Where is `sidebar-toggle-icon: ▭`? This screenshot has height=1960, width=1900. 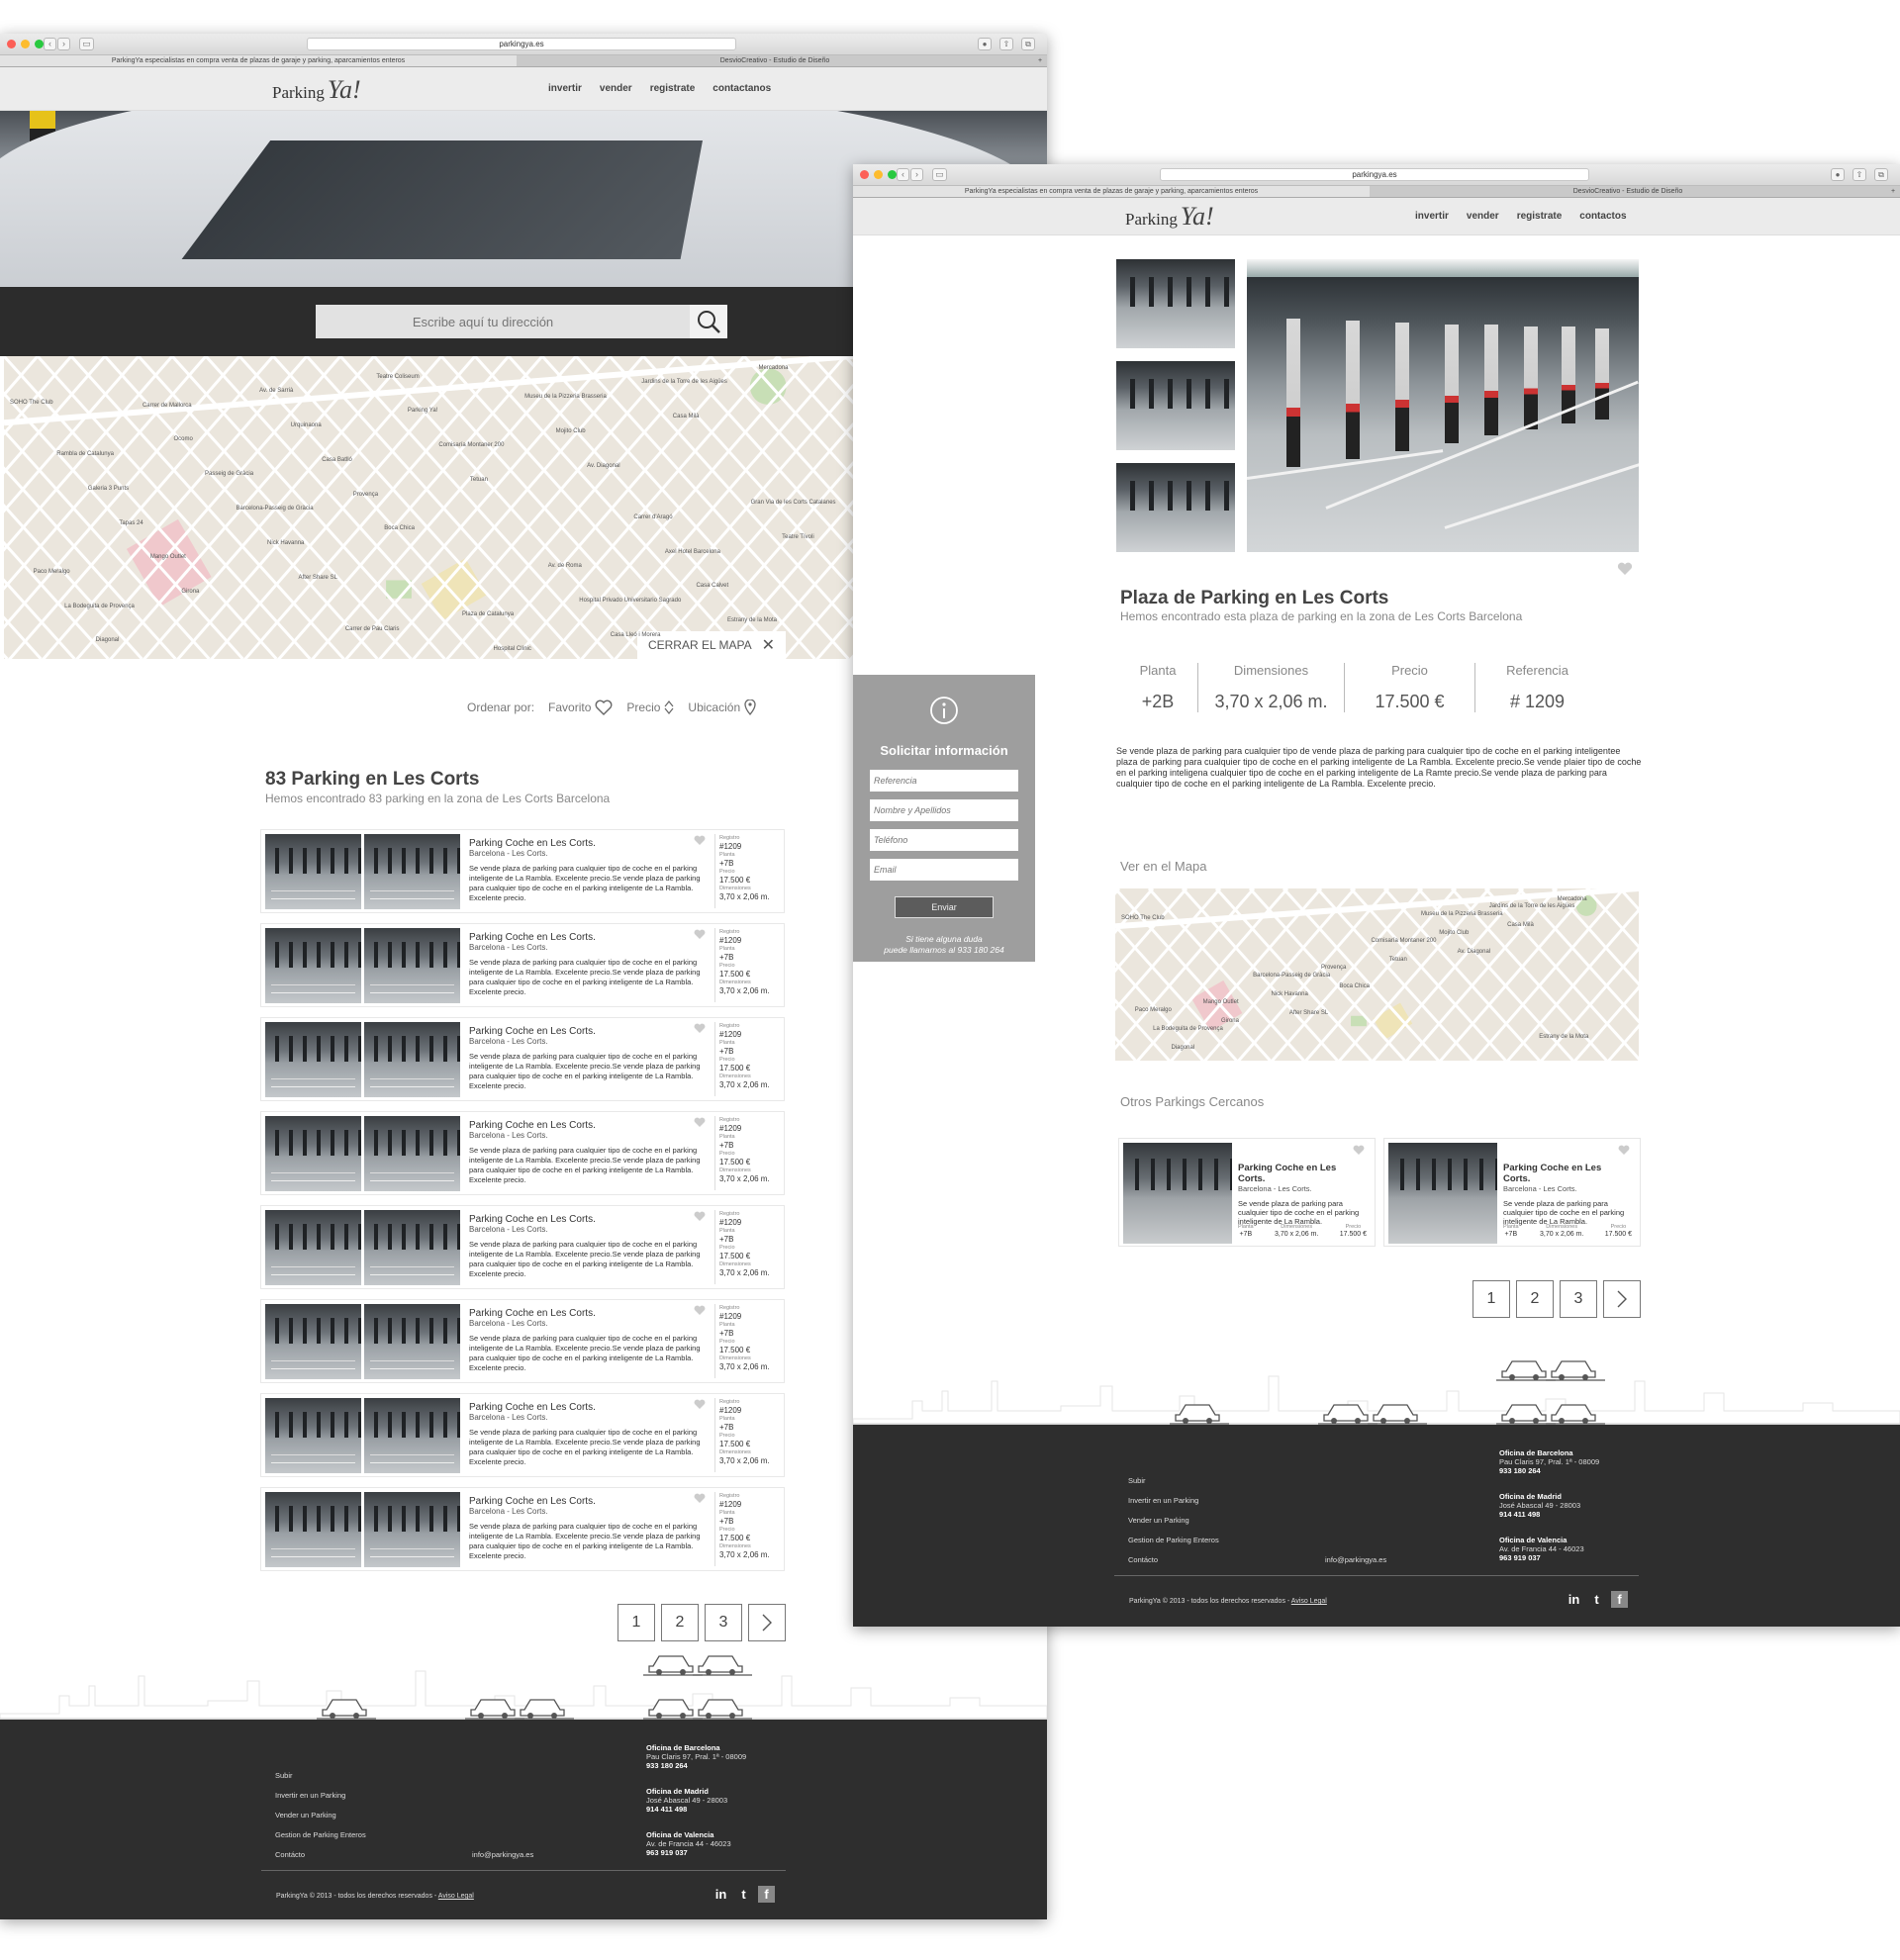 sidebar-toggle-icon: ▭ is located at coordinates (87, 44).